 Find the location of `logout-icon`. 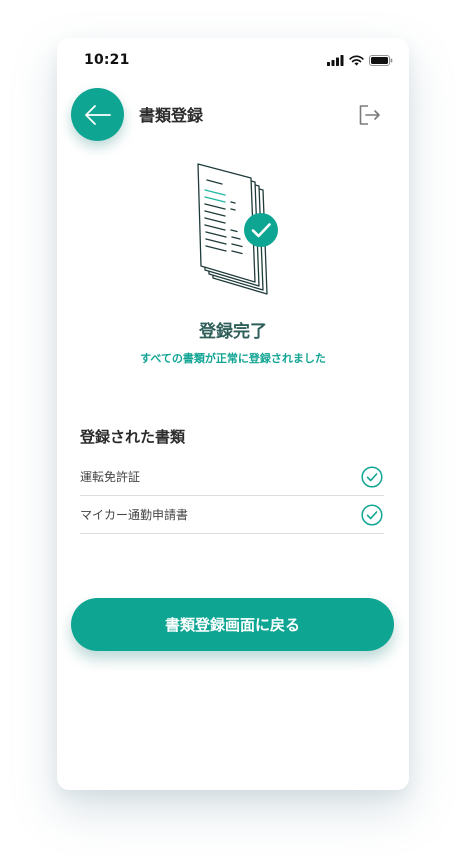

logout-icon is located at coordinates (369, 115).